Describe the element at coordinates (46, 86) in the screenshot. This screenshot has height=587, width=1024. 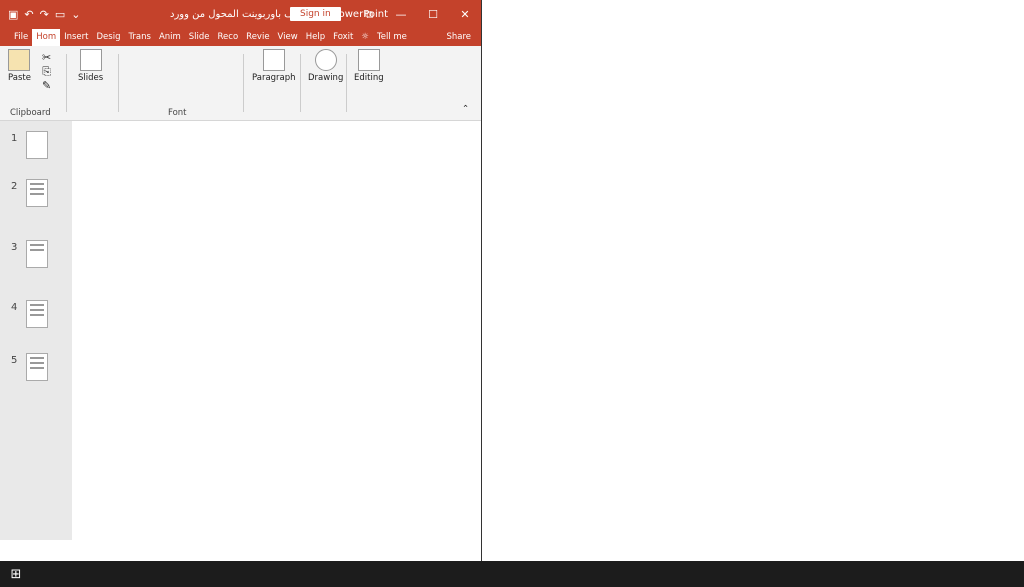
I see `format-painter-icon: ✎` at that location.